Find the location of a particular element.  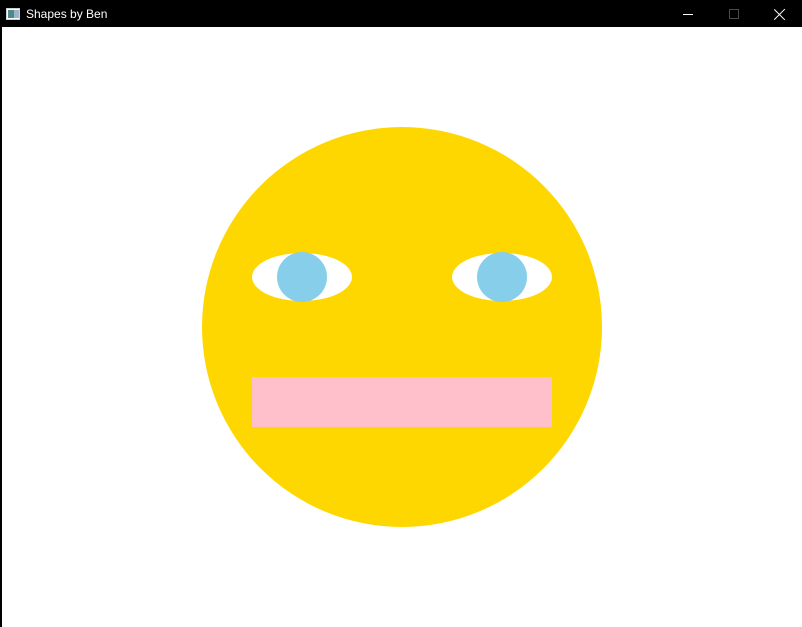

minimize-icon is located at coordinates (688, 14).